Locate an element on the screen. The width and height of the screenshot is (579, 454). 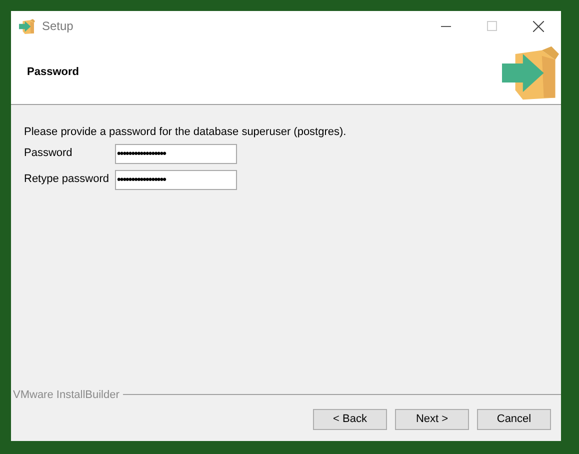
close-icon is located at coordinates (538, 26).